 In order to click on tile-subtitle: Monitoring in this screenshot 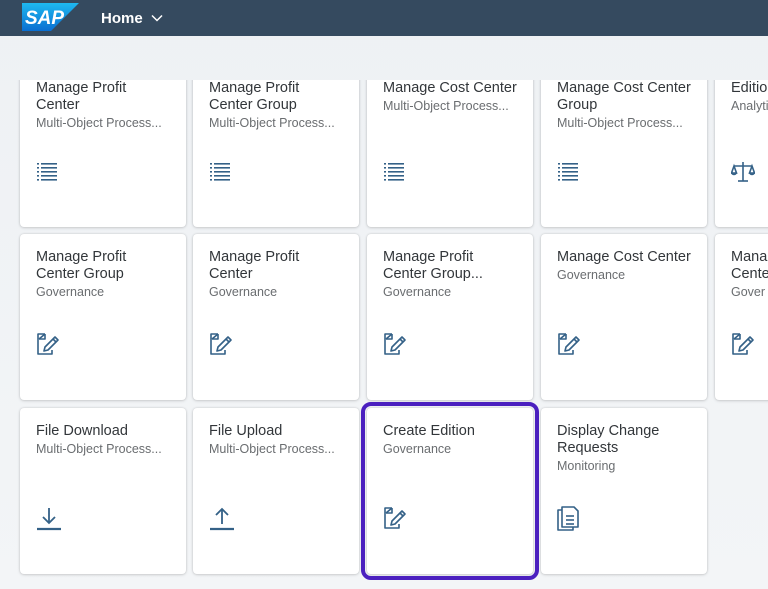, I will do `click(586, 466)`.